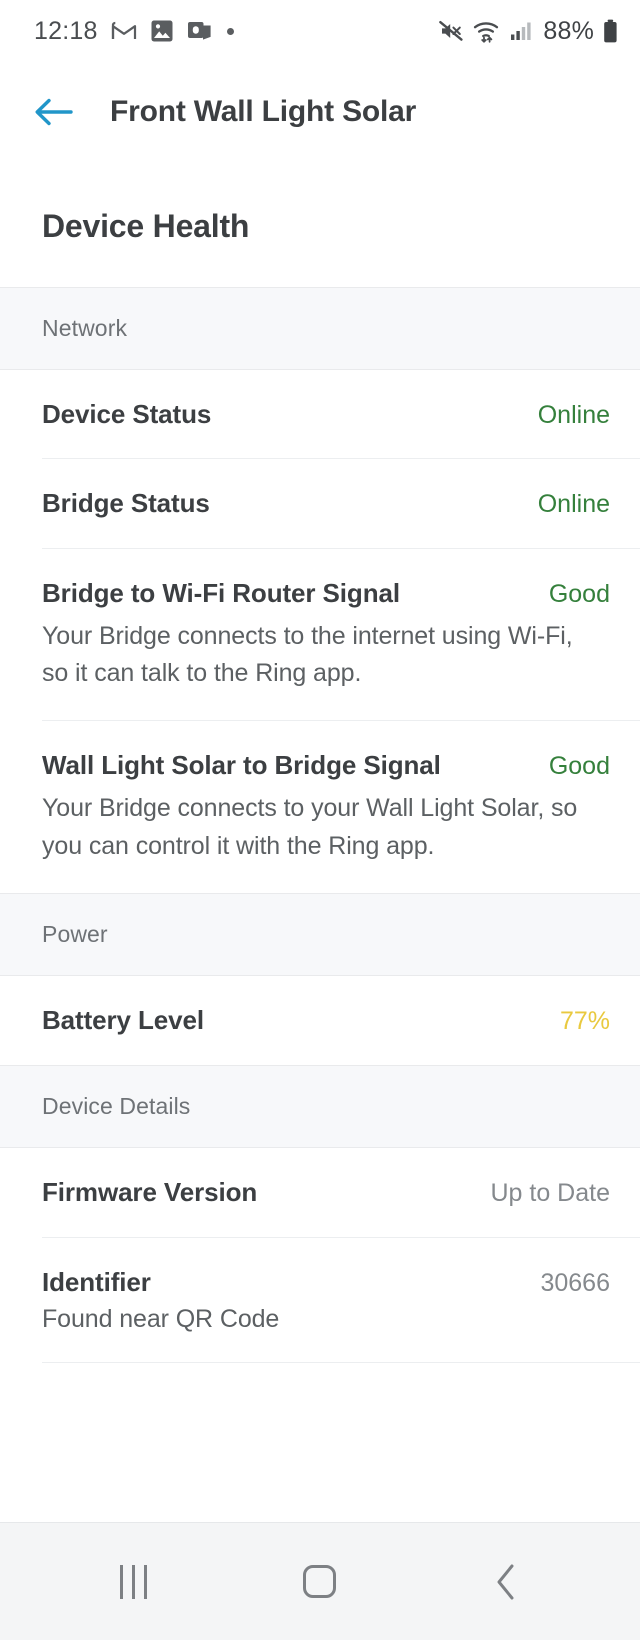 Image resolution: width=640 pixels, height=1640 pixels. Describe the element at coordinates (320, 328) in the screenshot. I see `section-header-network: Network` at that location.